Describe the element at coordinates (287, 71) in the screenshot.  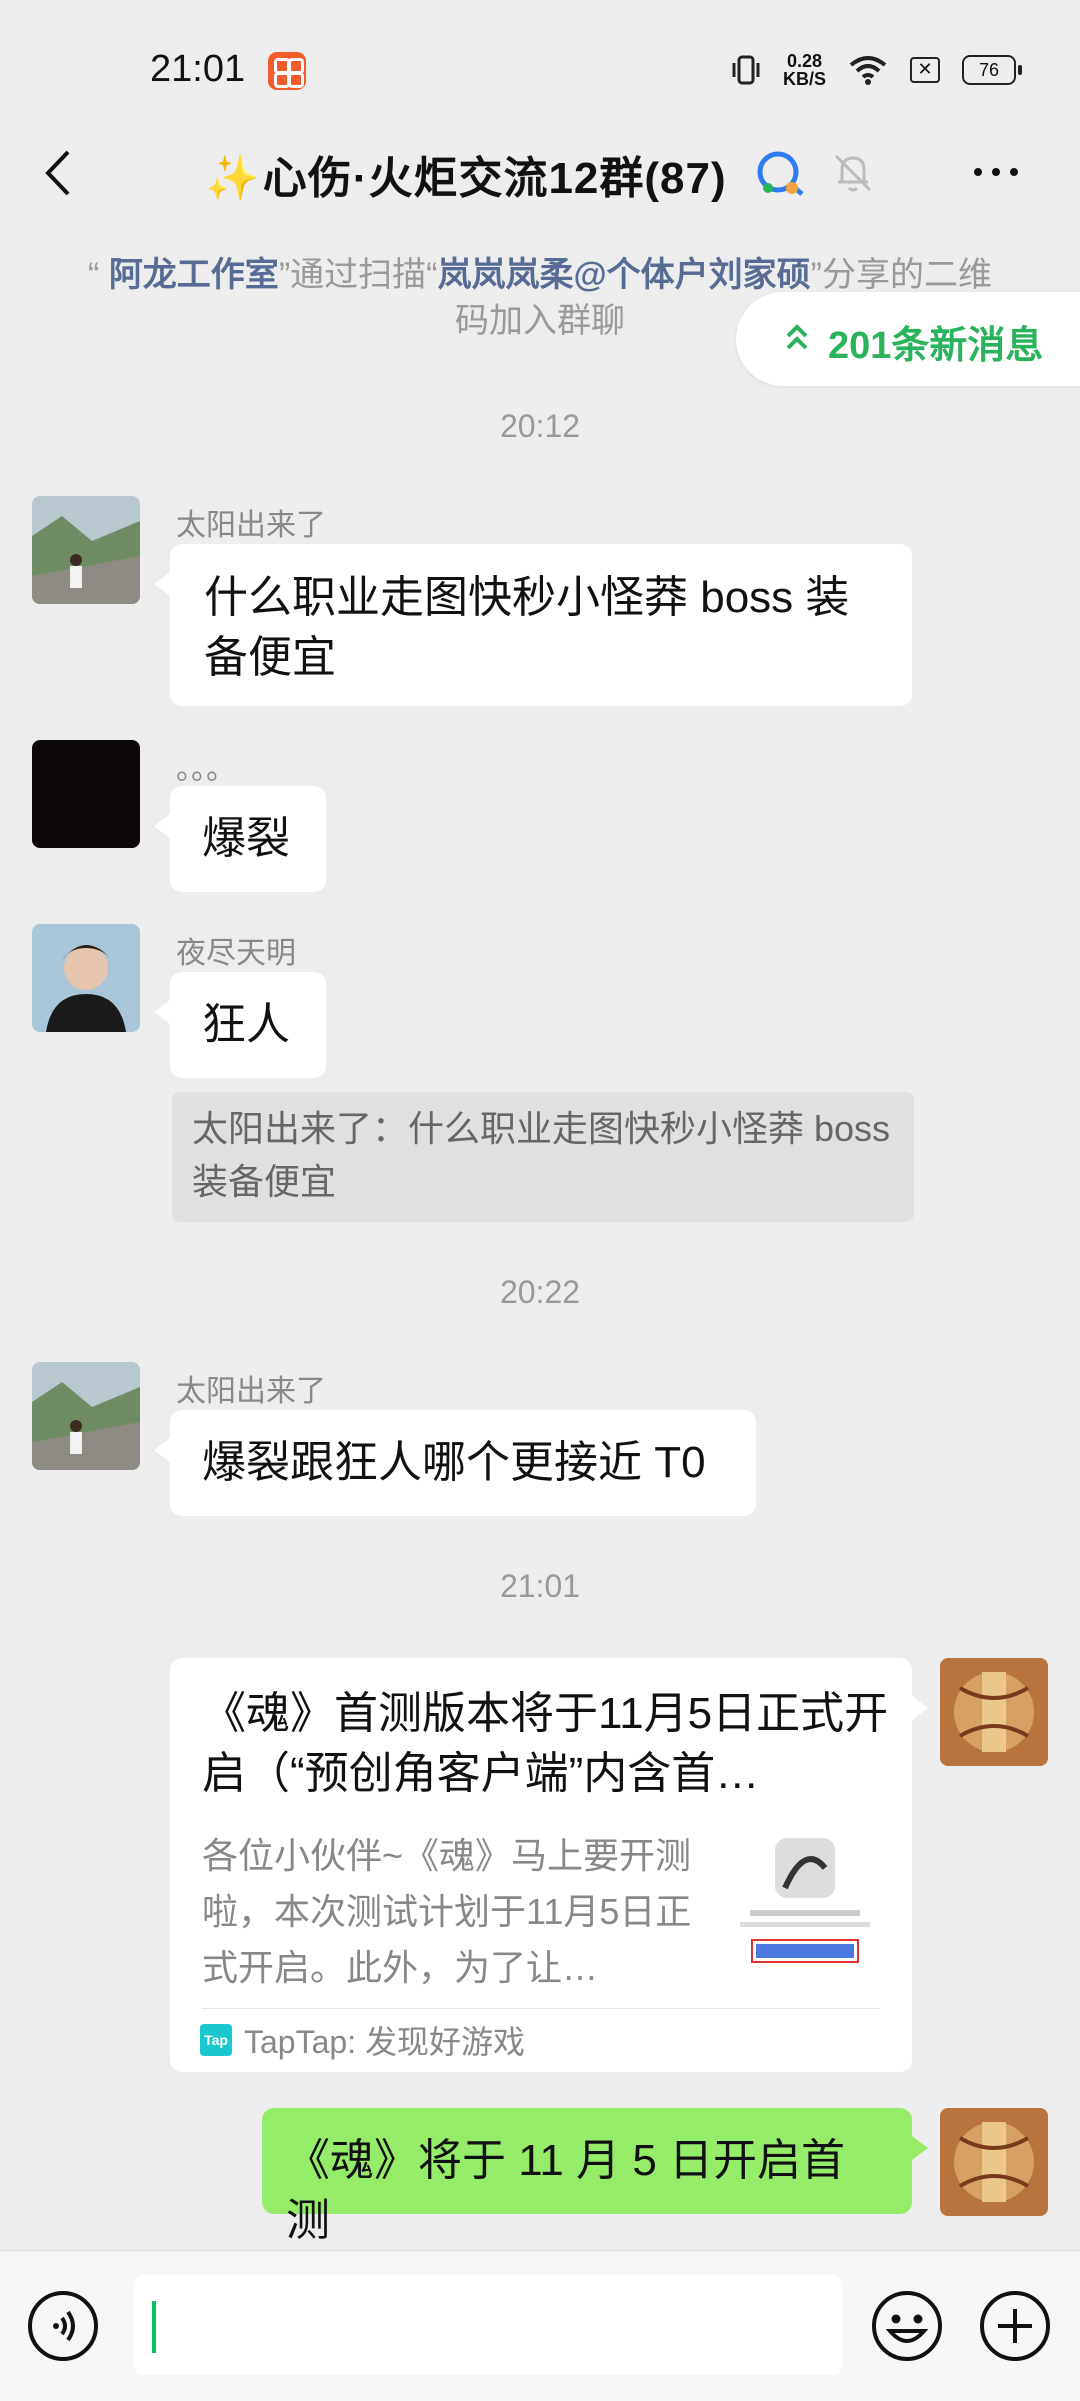
I see `orange-app-icon` at that location.